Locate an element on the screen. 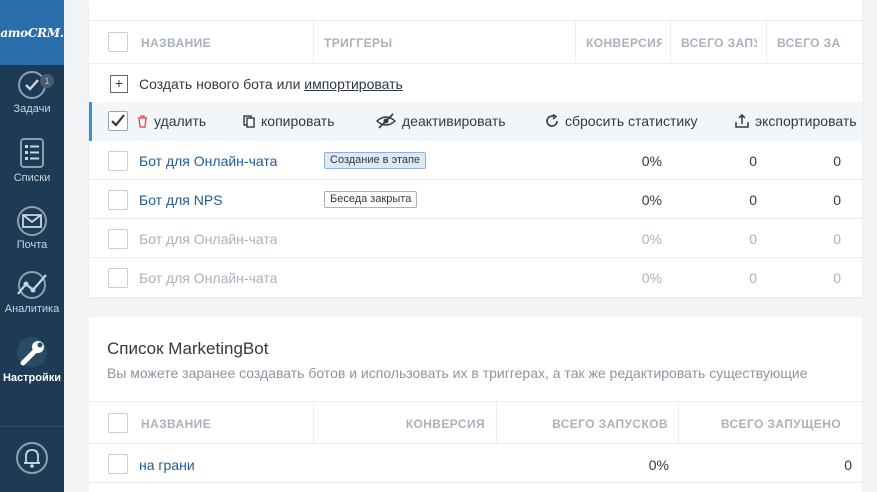 The image size is (877, 492). logo: amoCRM. is located at coordinates (32, 32).